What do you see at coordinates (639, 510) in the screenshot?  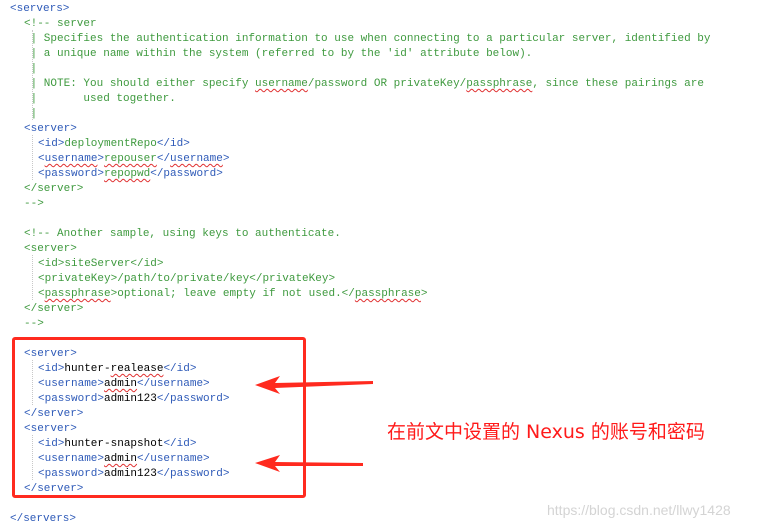 I see `watermark: https://blog.csdn.net/llwy1428` at bounding box center [639, 510].